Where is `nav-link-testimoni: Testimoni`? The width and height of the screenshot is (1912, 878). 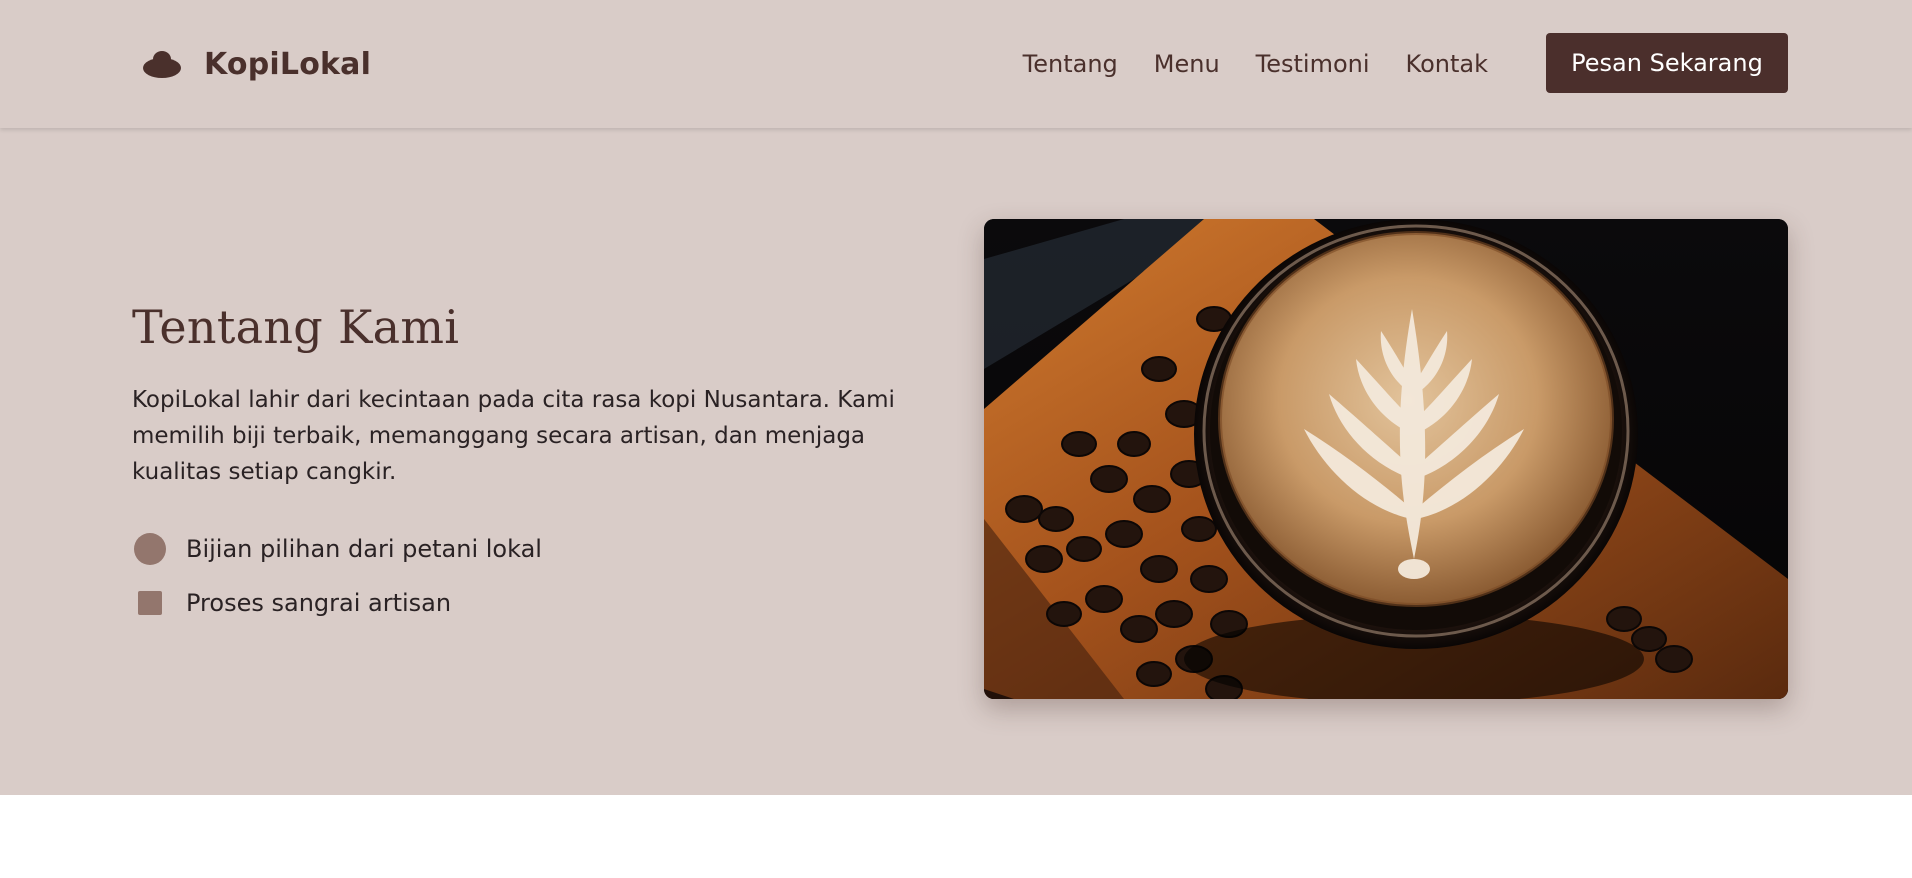
nav-link-testimoni: Testimoni is located at coordinates (1313, 64).